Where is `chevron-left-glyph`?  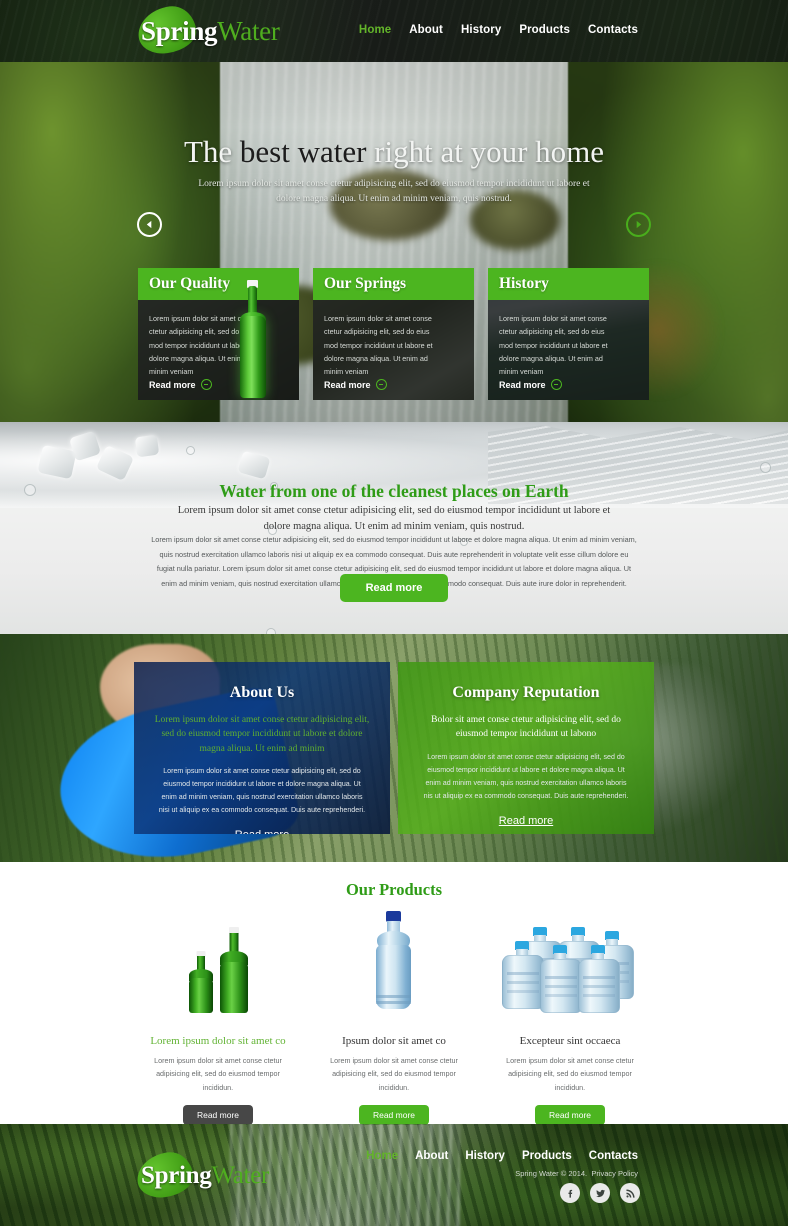
chevron-left-glyph is located at coordinates (149, 224).